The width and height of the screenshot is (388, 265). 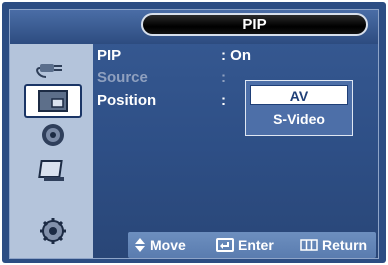 What do you see at coordinates (223, 77) in the screenshot?
I see `menu-value-source: :` at bounding box center [223, 77].